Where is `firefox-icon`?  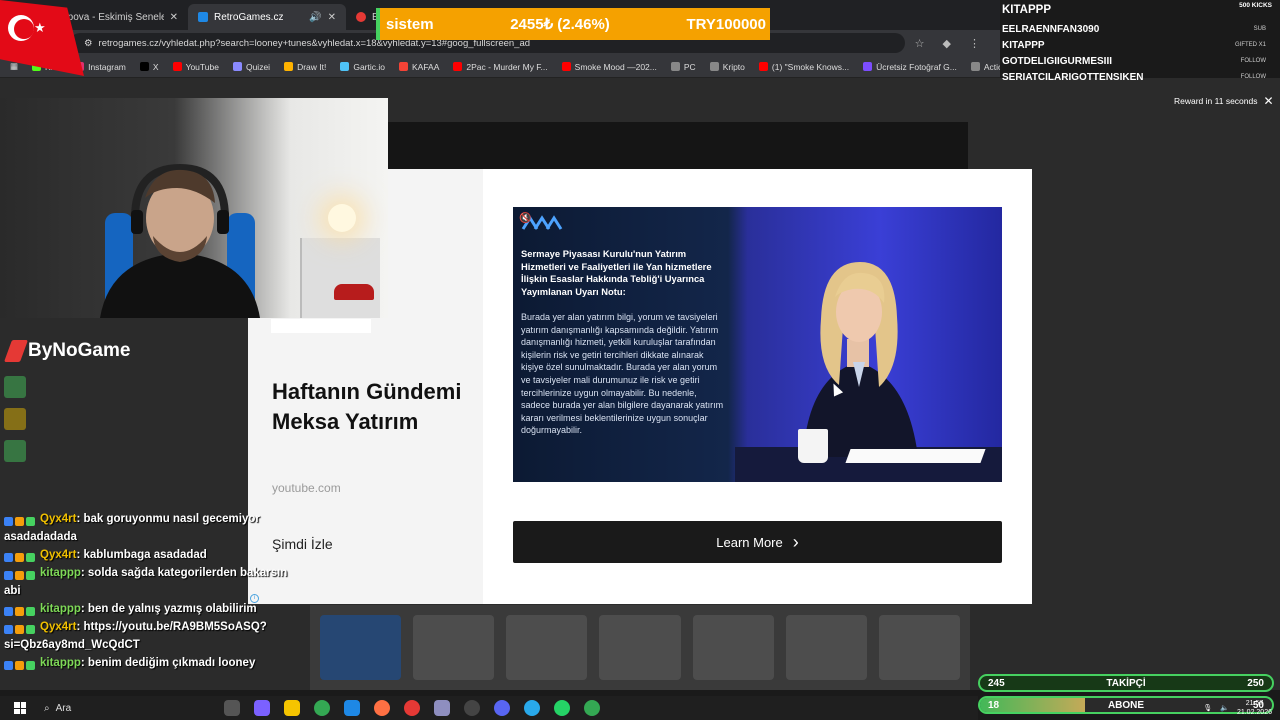 firefox-icon is located at coordinates (382, 708).